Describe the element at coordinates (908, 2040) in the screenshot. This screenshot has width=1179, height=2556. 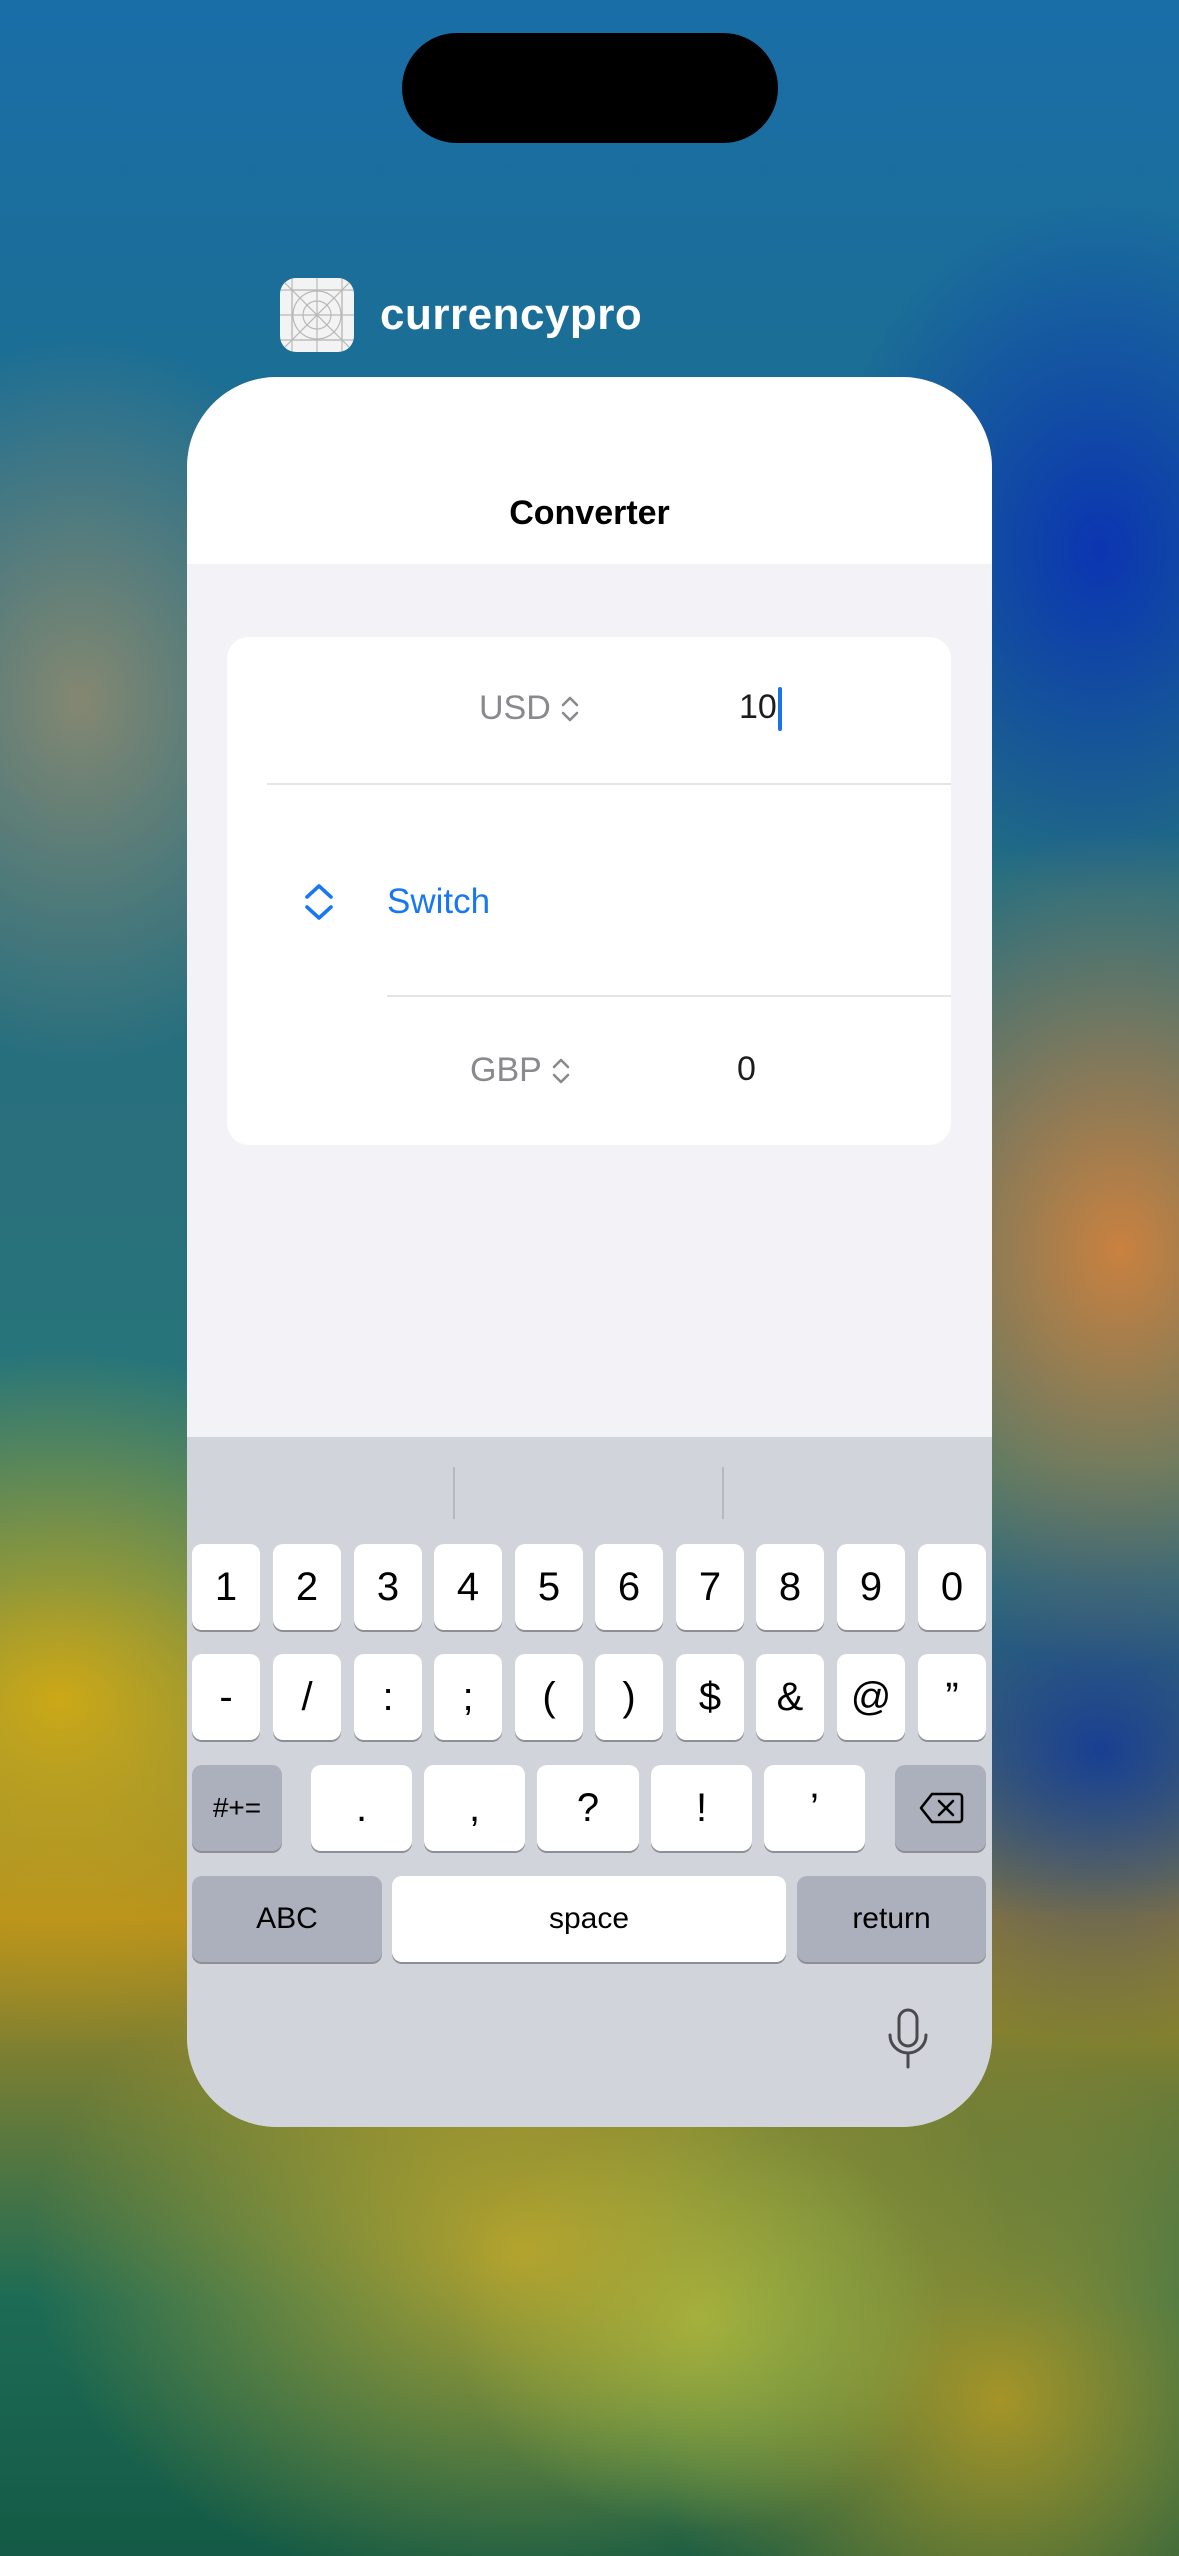
I see `microphone-icon` at that location.